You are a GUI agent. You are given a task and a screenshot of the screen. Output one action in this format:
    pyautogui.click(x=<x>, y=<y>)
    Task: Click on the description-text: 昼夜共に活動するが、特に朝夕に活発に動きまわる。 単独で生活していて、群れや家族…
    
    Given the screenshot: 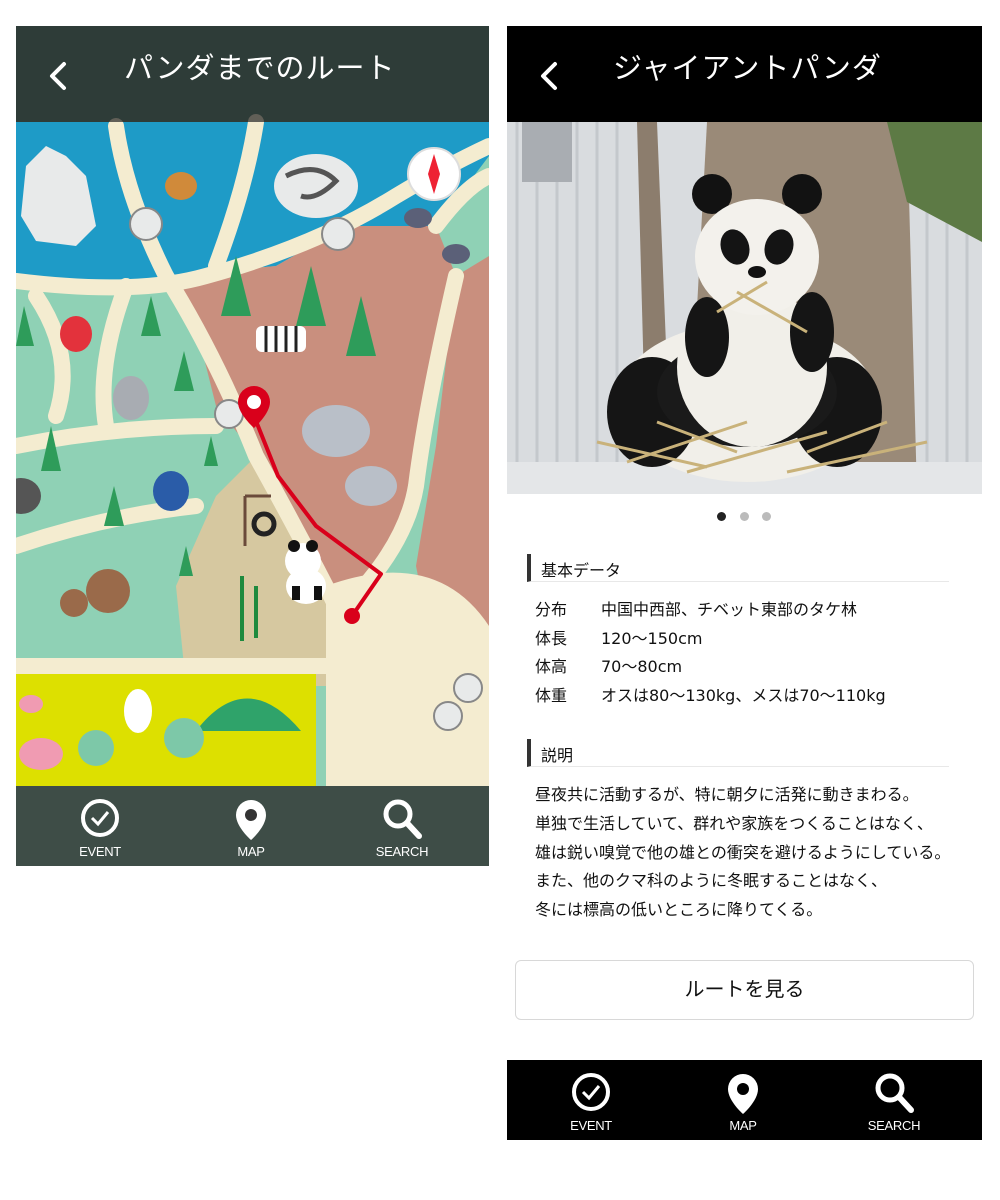 What is the action you would take?
    pyautogui.click(x=755, y=853)
    